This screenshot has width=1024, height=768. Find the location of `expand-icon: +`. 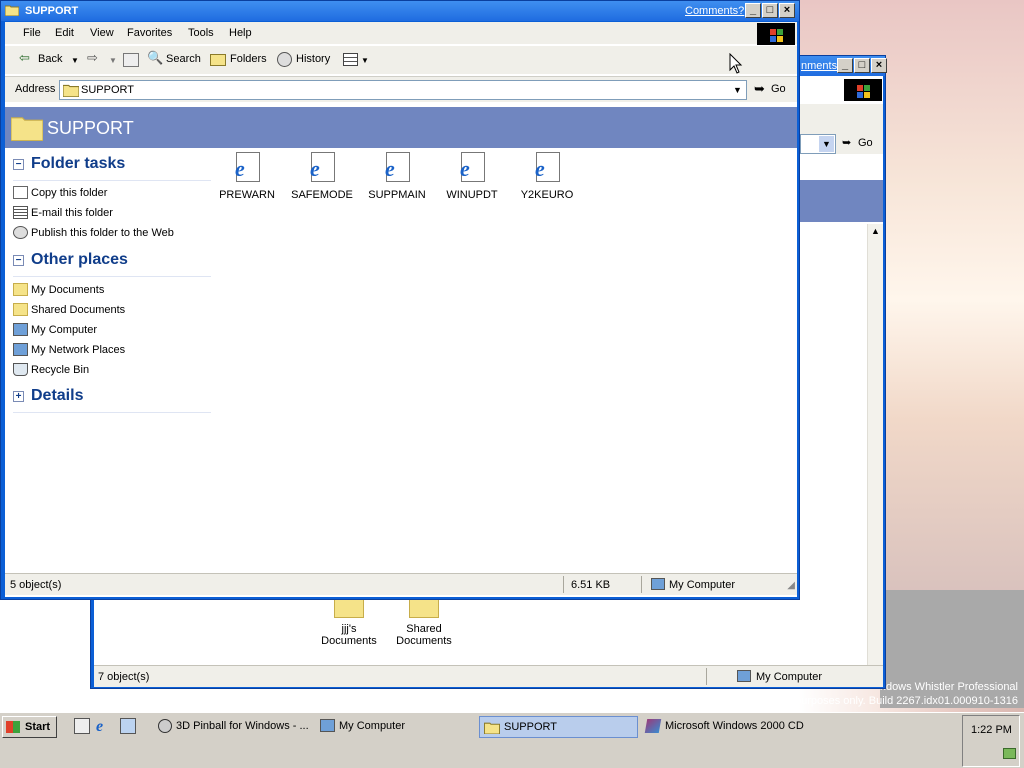

expand-icon: + is located at coordinates (18, 396).